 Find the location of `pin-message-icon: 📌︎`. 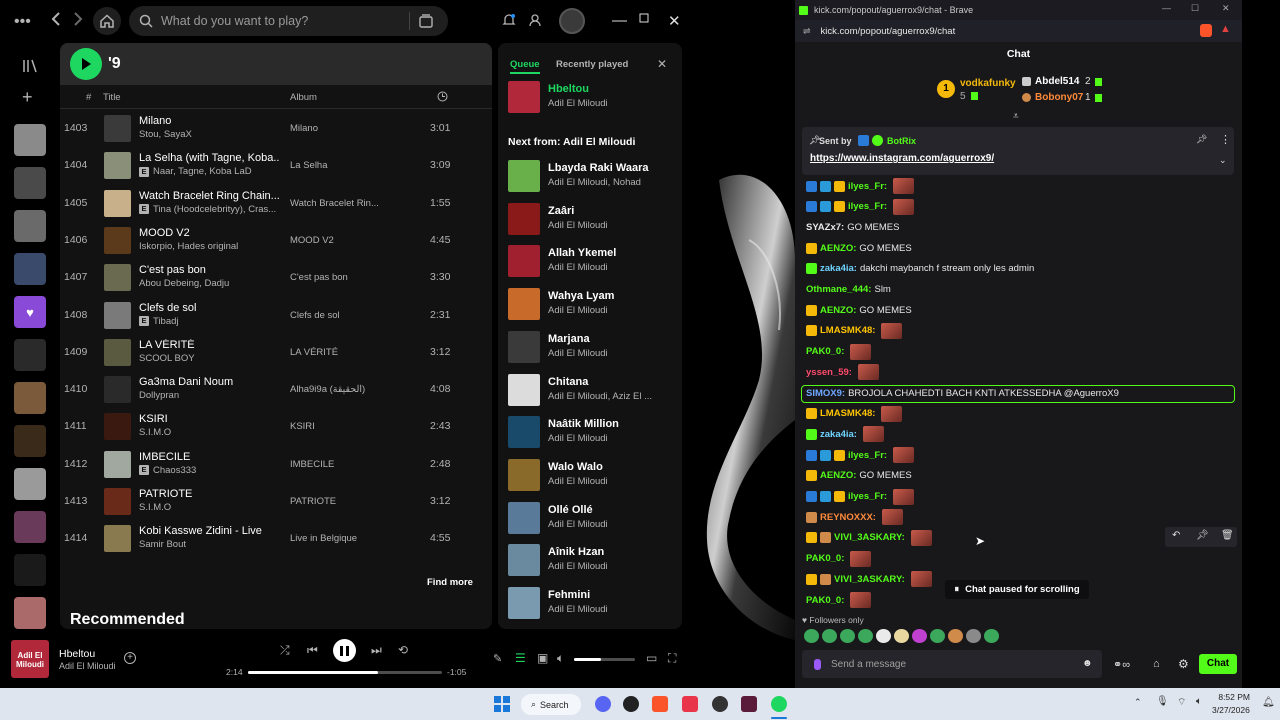

pin-message-icon: 📌︎ is located at coordinates (1202, 535).